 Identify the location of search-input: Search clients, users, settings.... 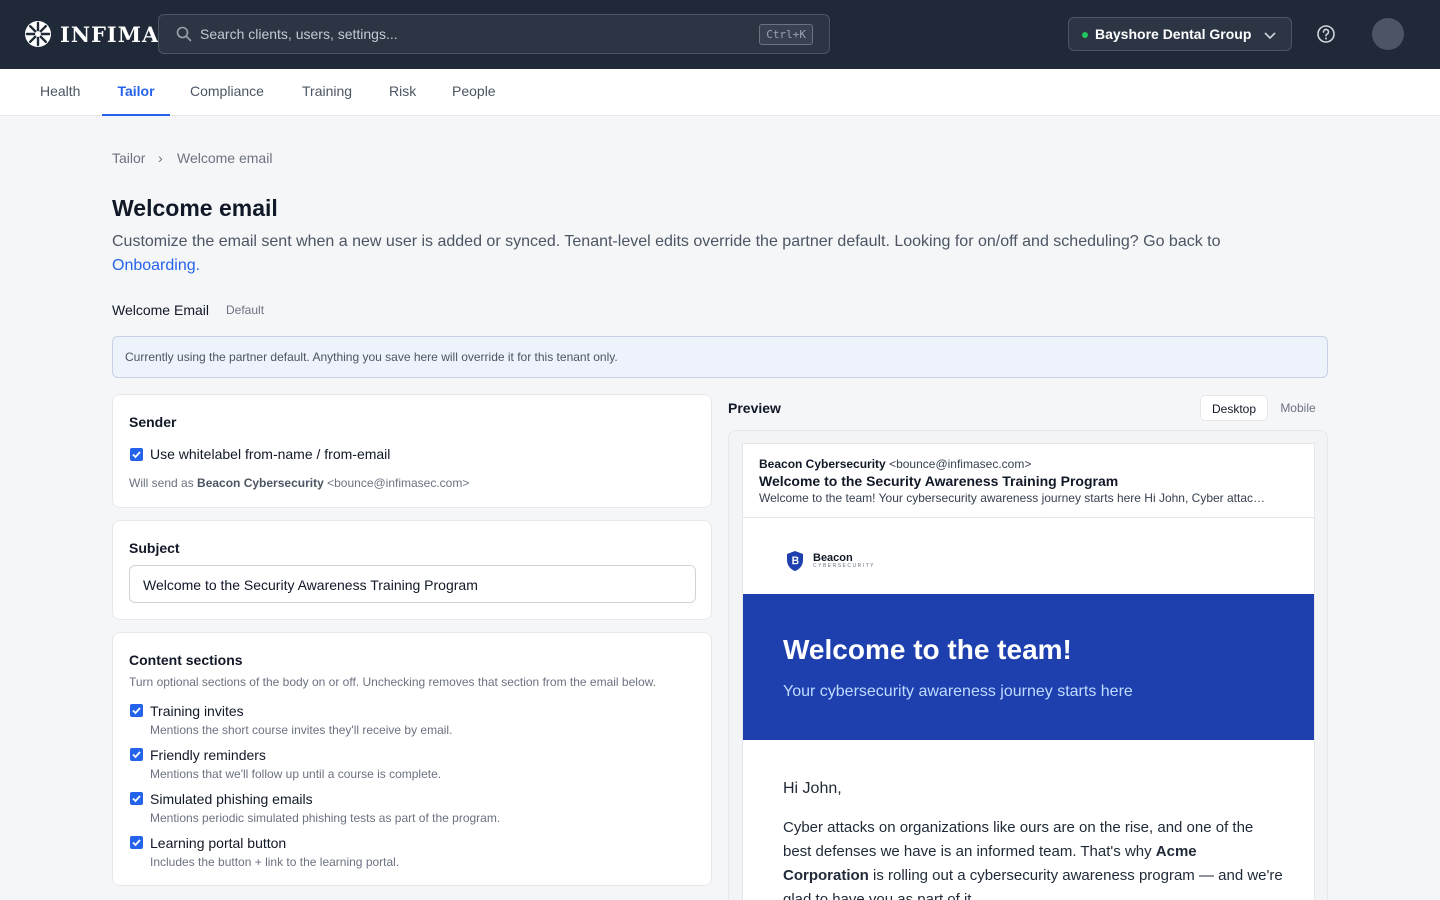
(299, 34).